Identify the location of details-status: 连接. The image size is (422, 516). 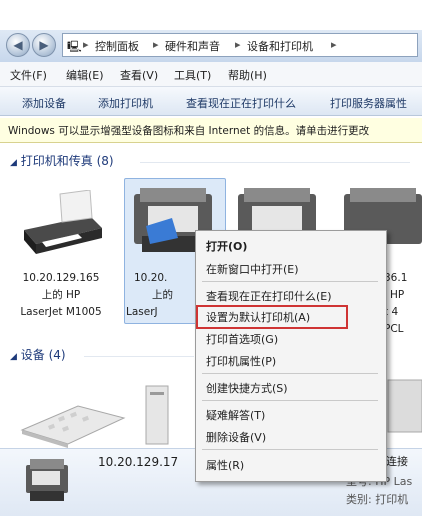
(397, 461).